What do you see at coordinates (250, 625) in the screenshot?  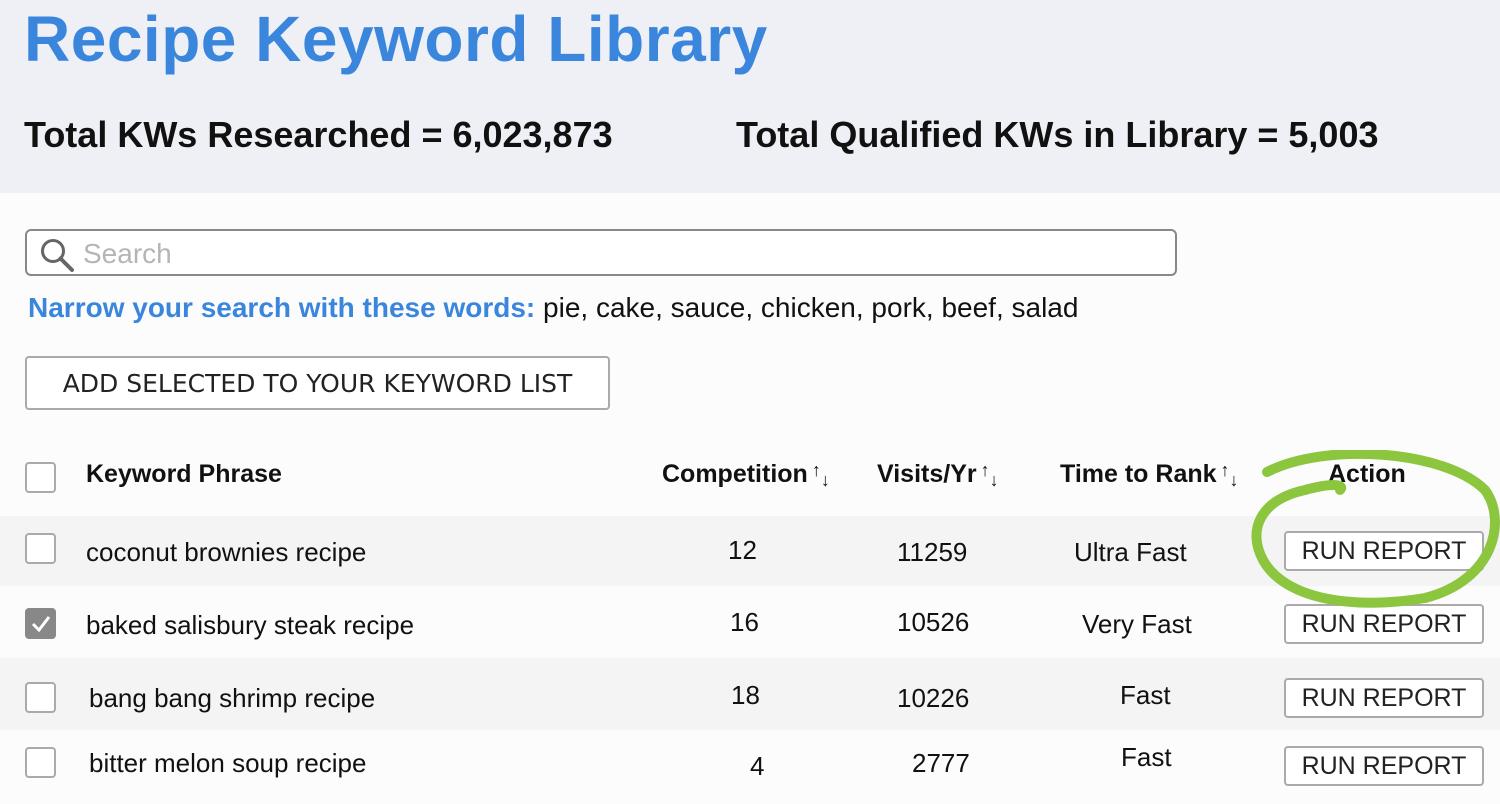 I see `keyword-phrase: baked salisbury steak recipe` at bounding box center [250, 625].